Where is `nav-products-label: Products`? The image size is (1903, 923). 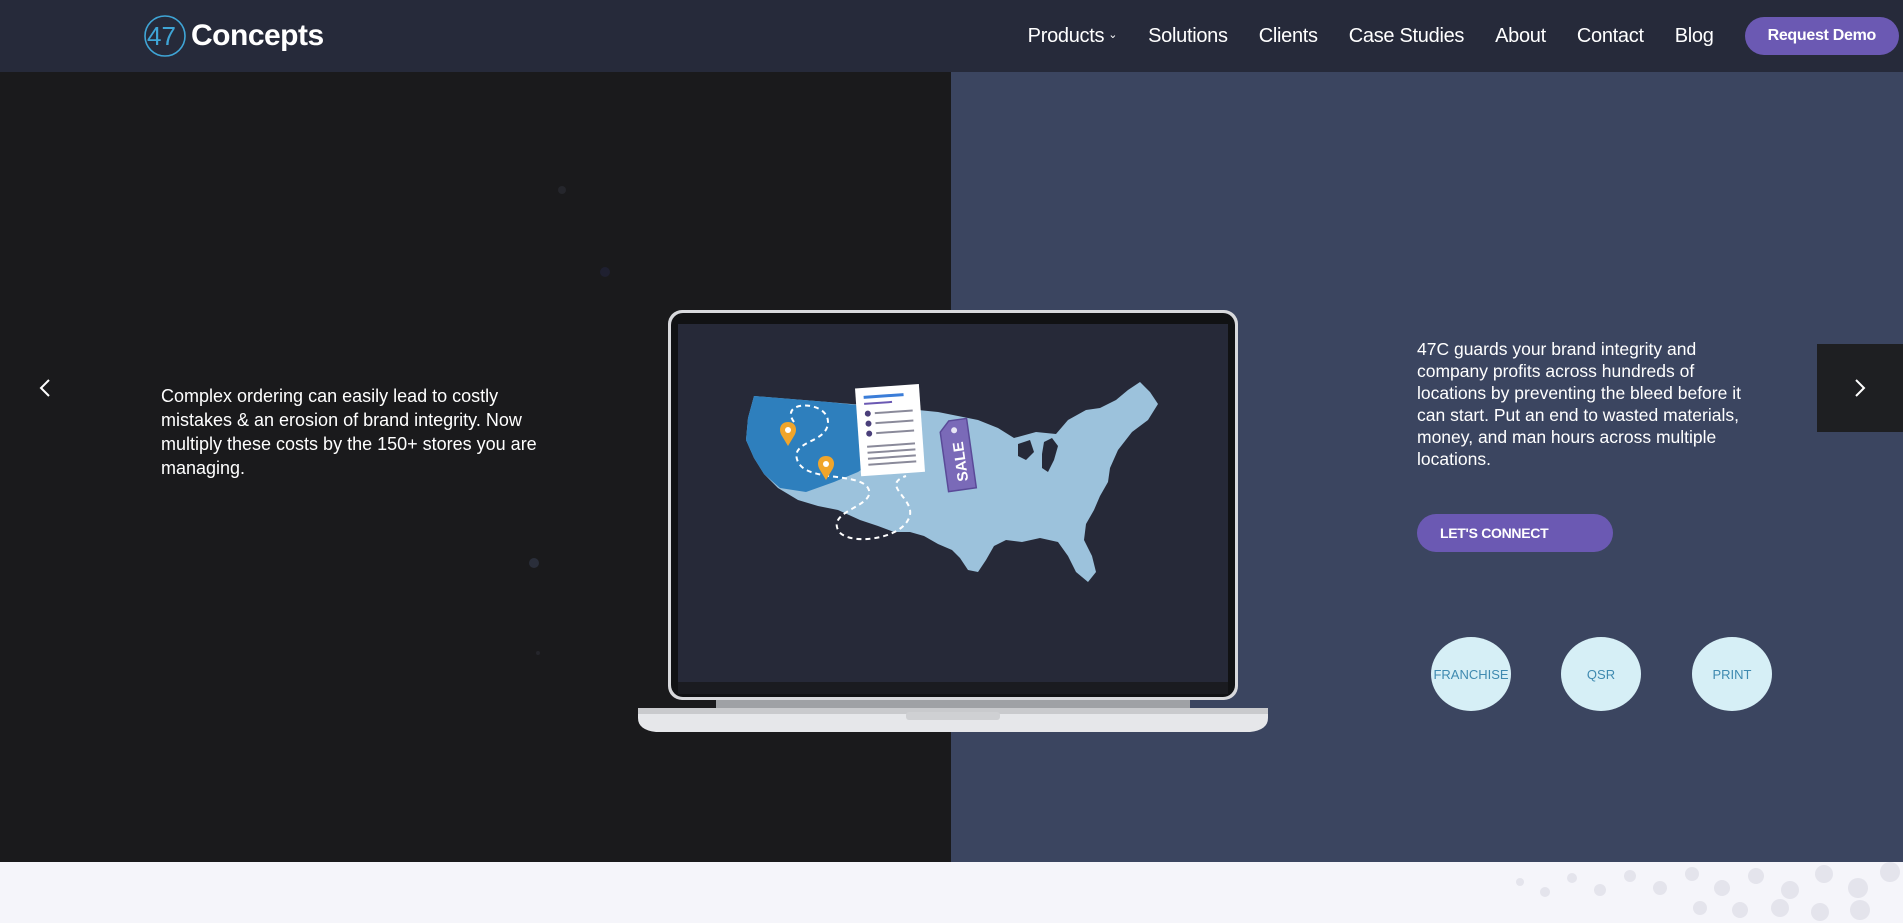 nav-products-label: Products is located at coordinates (1066, 35).